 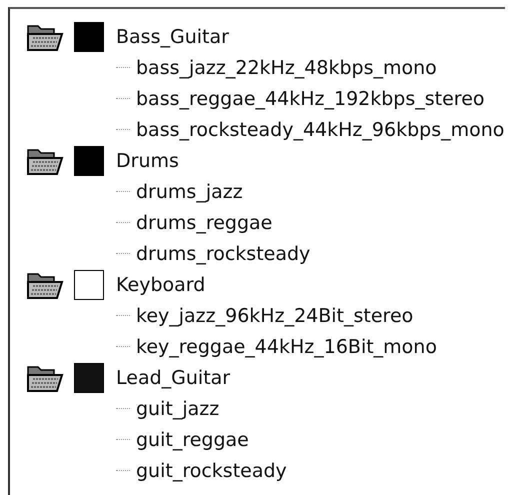 I want to click on tree-item: Drums, so click(x=147, y=161).